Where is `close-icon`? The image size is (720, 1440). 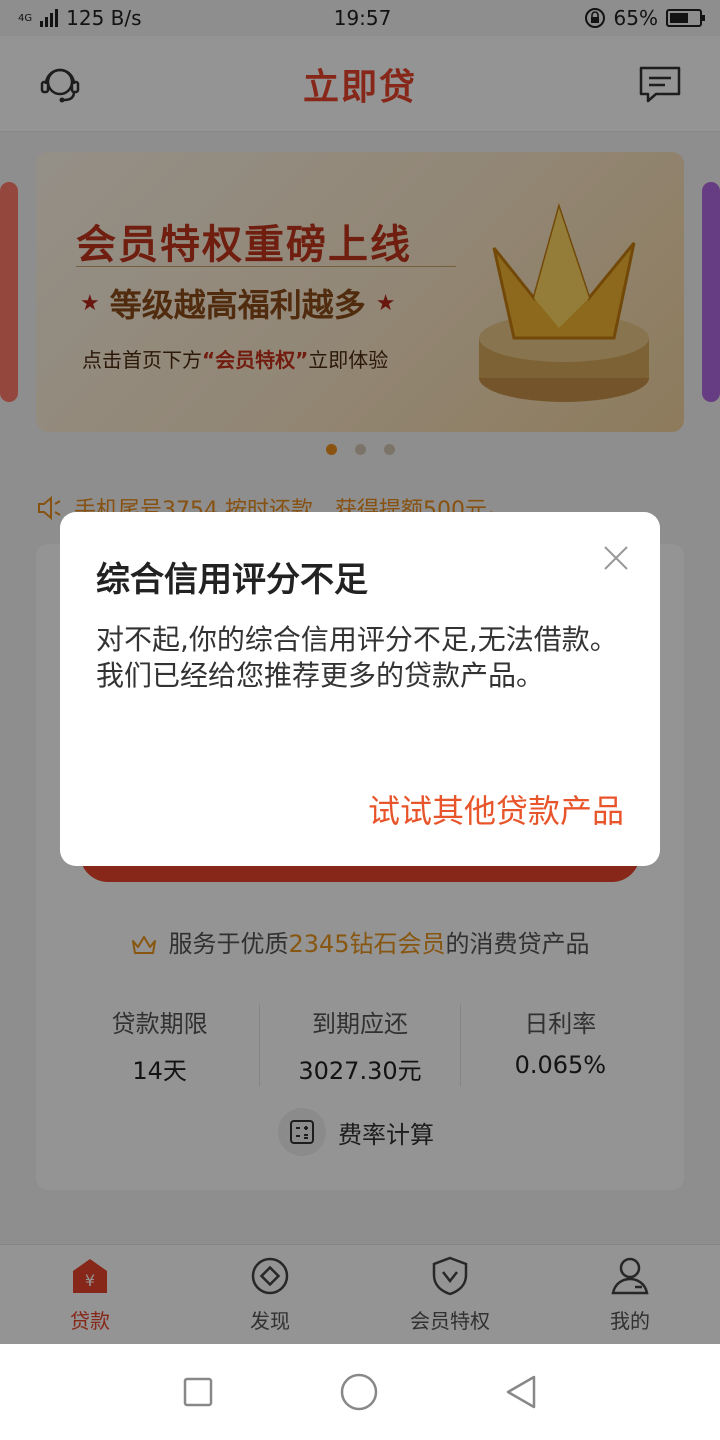 close-icon is located at coordinates (616, 558).